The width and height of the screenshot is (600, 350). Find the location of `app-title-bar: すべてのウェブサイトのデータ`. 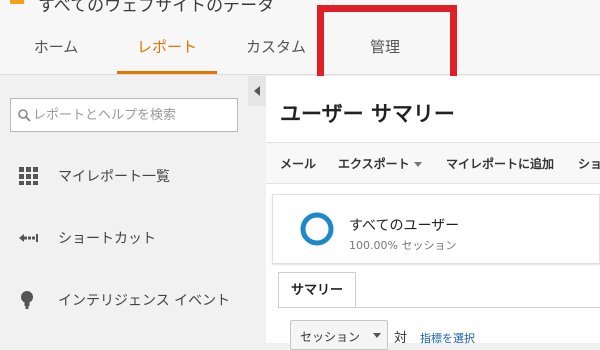

app-title-bar: すべてのウェブサイトのデータ is located at coordinates (300, 9).